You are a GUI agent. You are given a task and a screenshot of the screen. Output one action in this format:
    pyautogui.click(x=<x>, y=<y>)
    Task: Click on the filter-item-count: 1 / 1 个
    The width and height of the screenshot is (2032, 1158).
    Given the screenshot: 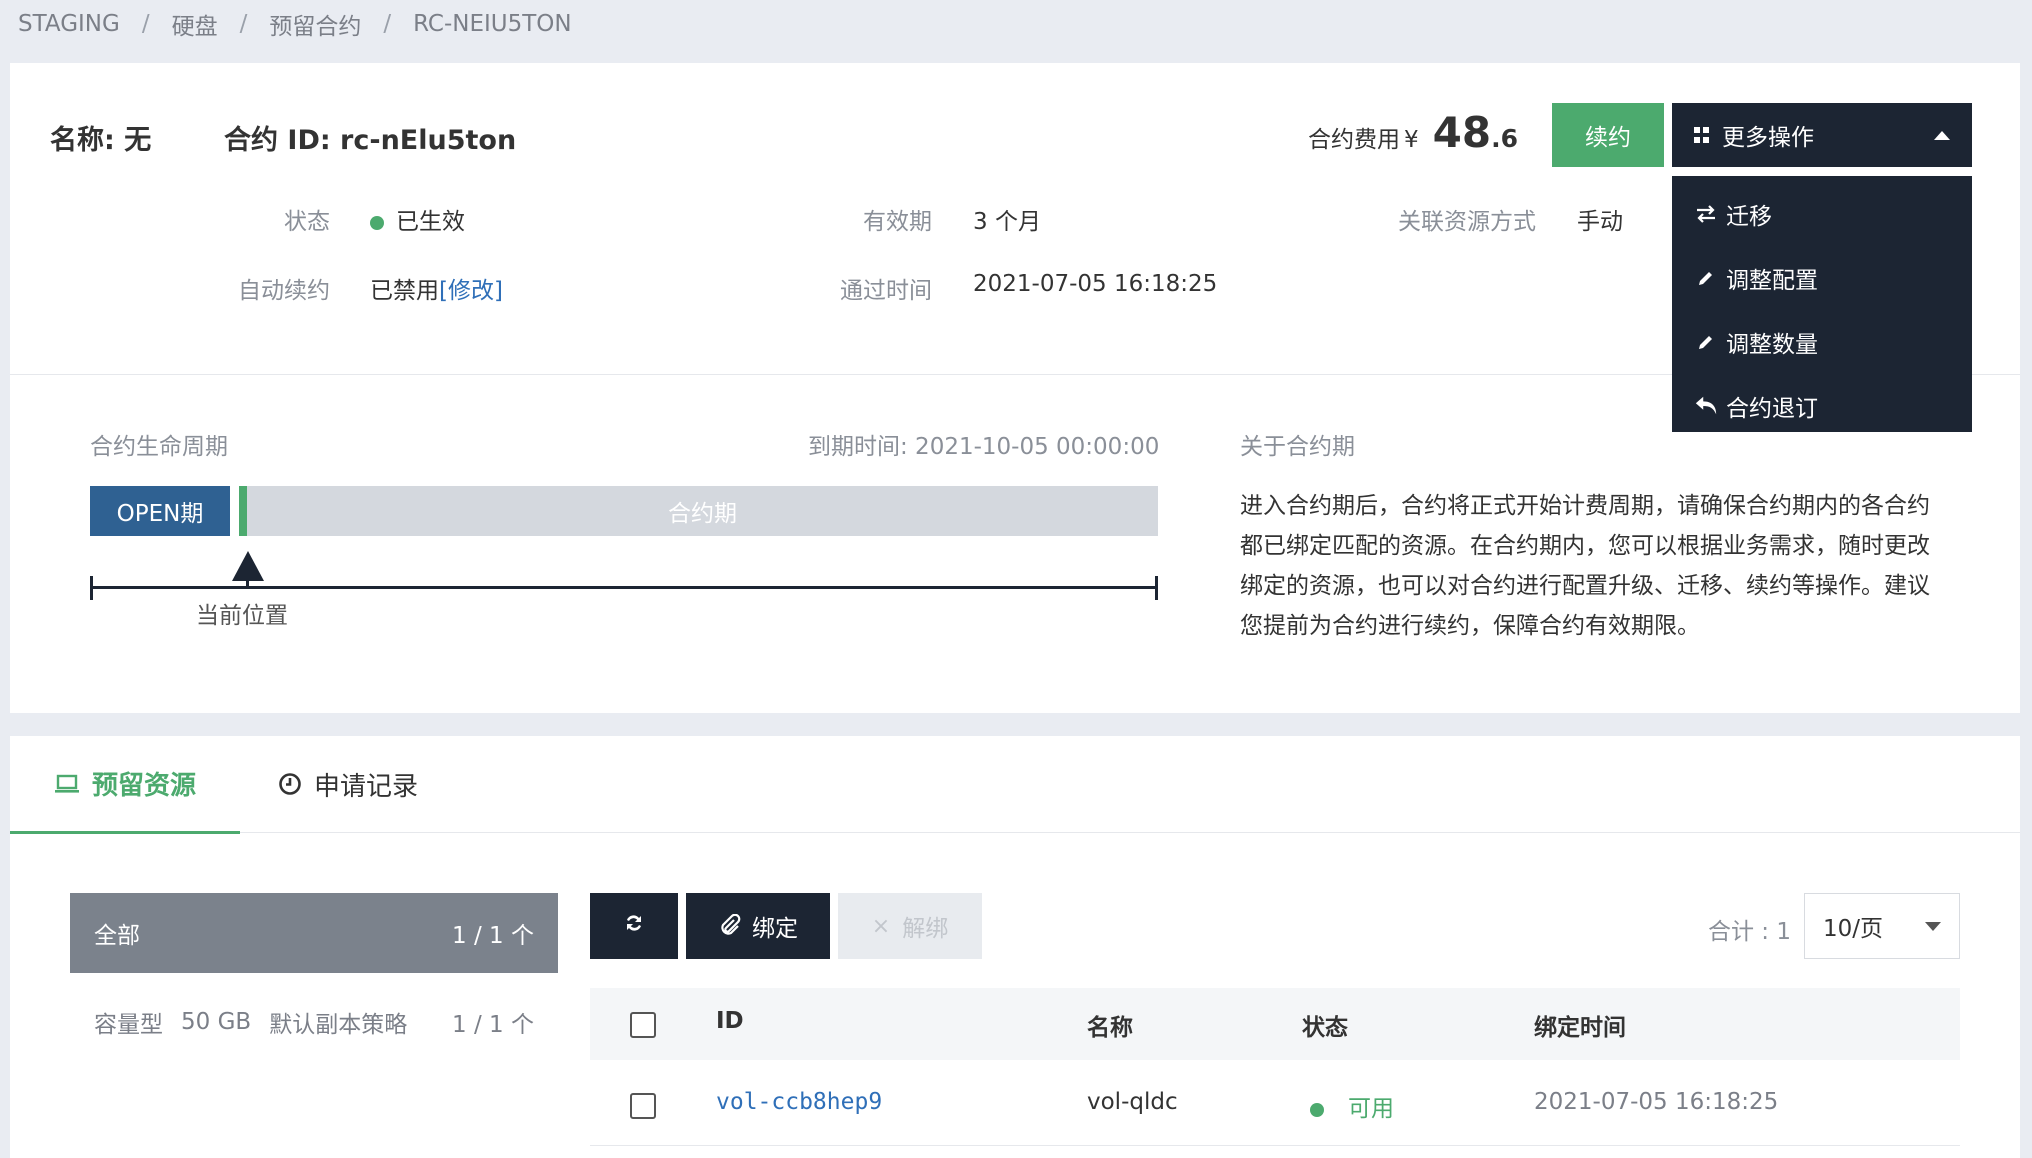 What is the action you would take?
    pyautogui.click(x=493, y=1025)
    